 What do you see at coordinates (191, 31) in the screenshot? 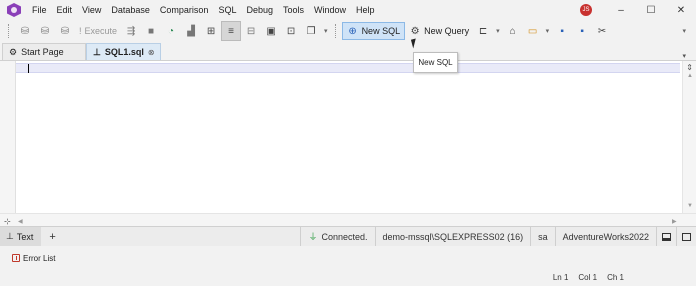
I see `chart-icon: ▟` at bounding box center [191, 31].